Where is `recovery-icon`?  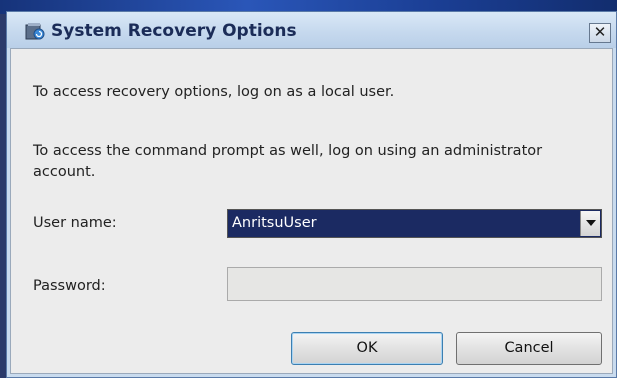 recovery-icon is located at coordinates (35, 31).